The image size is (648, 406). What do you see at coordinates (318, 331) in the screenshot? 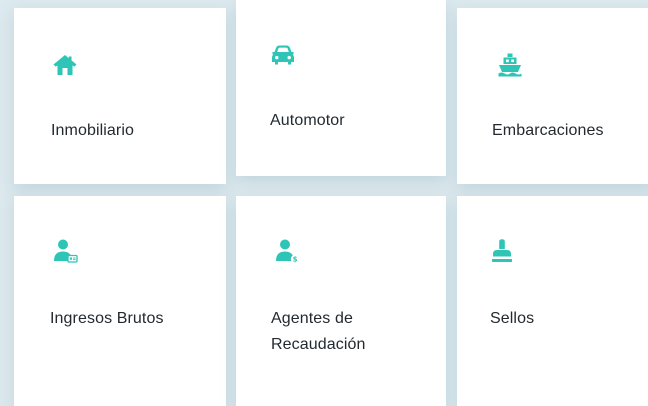
I see `card-label: Agentes de Recaudación` at bounding box center [318, 331].